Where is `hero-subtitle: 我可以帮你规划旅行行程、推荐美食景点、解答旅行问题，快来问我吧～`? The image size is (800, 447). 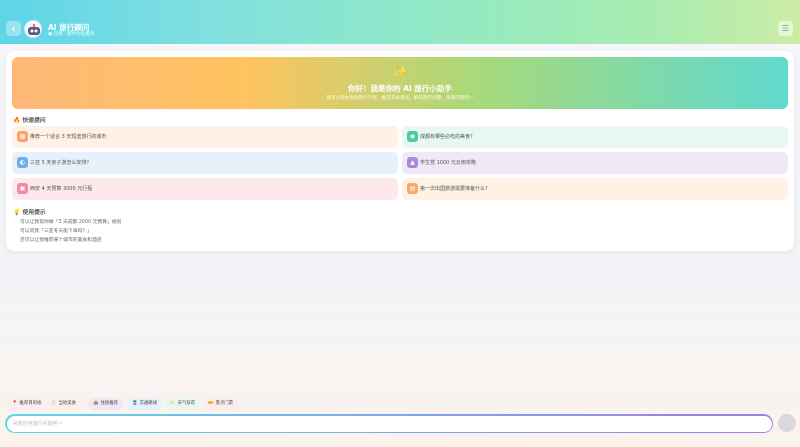 hero-subtitle: 我可以帮你规划旅行行程、推荐美食景点、解答旅行问题，快来问我吧～ is located at coordinates (400, 98).